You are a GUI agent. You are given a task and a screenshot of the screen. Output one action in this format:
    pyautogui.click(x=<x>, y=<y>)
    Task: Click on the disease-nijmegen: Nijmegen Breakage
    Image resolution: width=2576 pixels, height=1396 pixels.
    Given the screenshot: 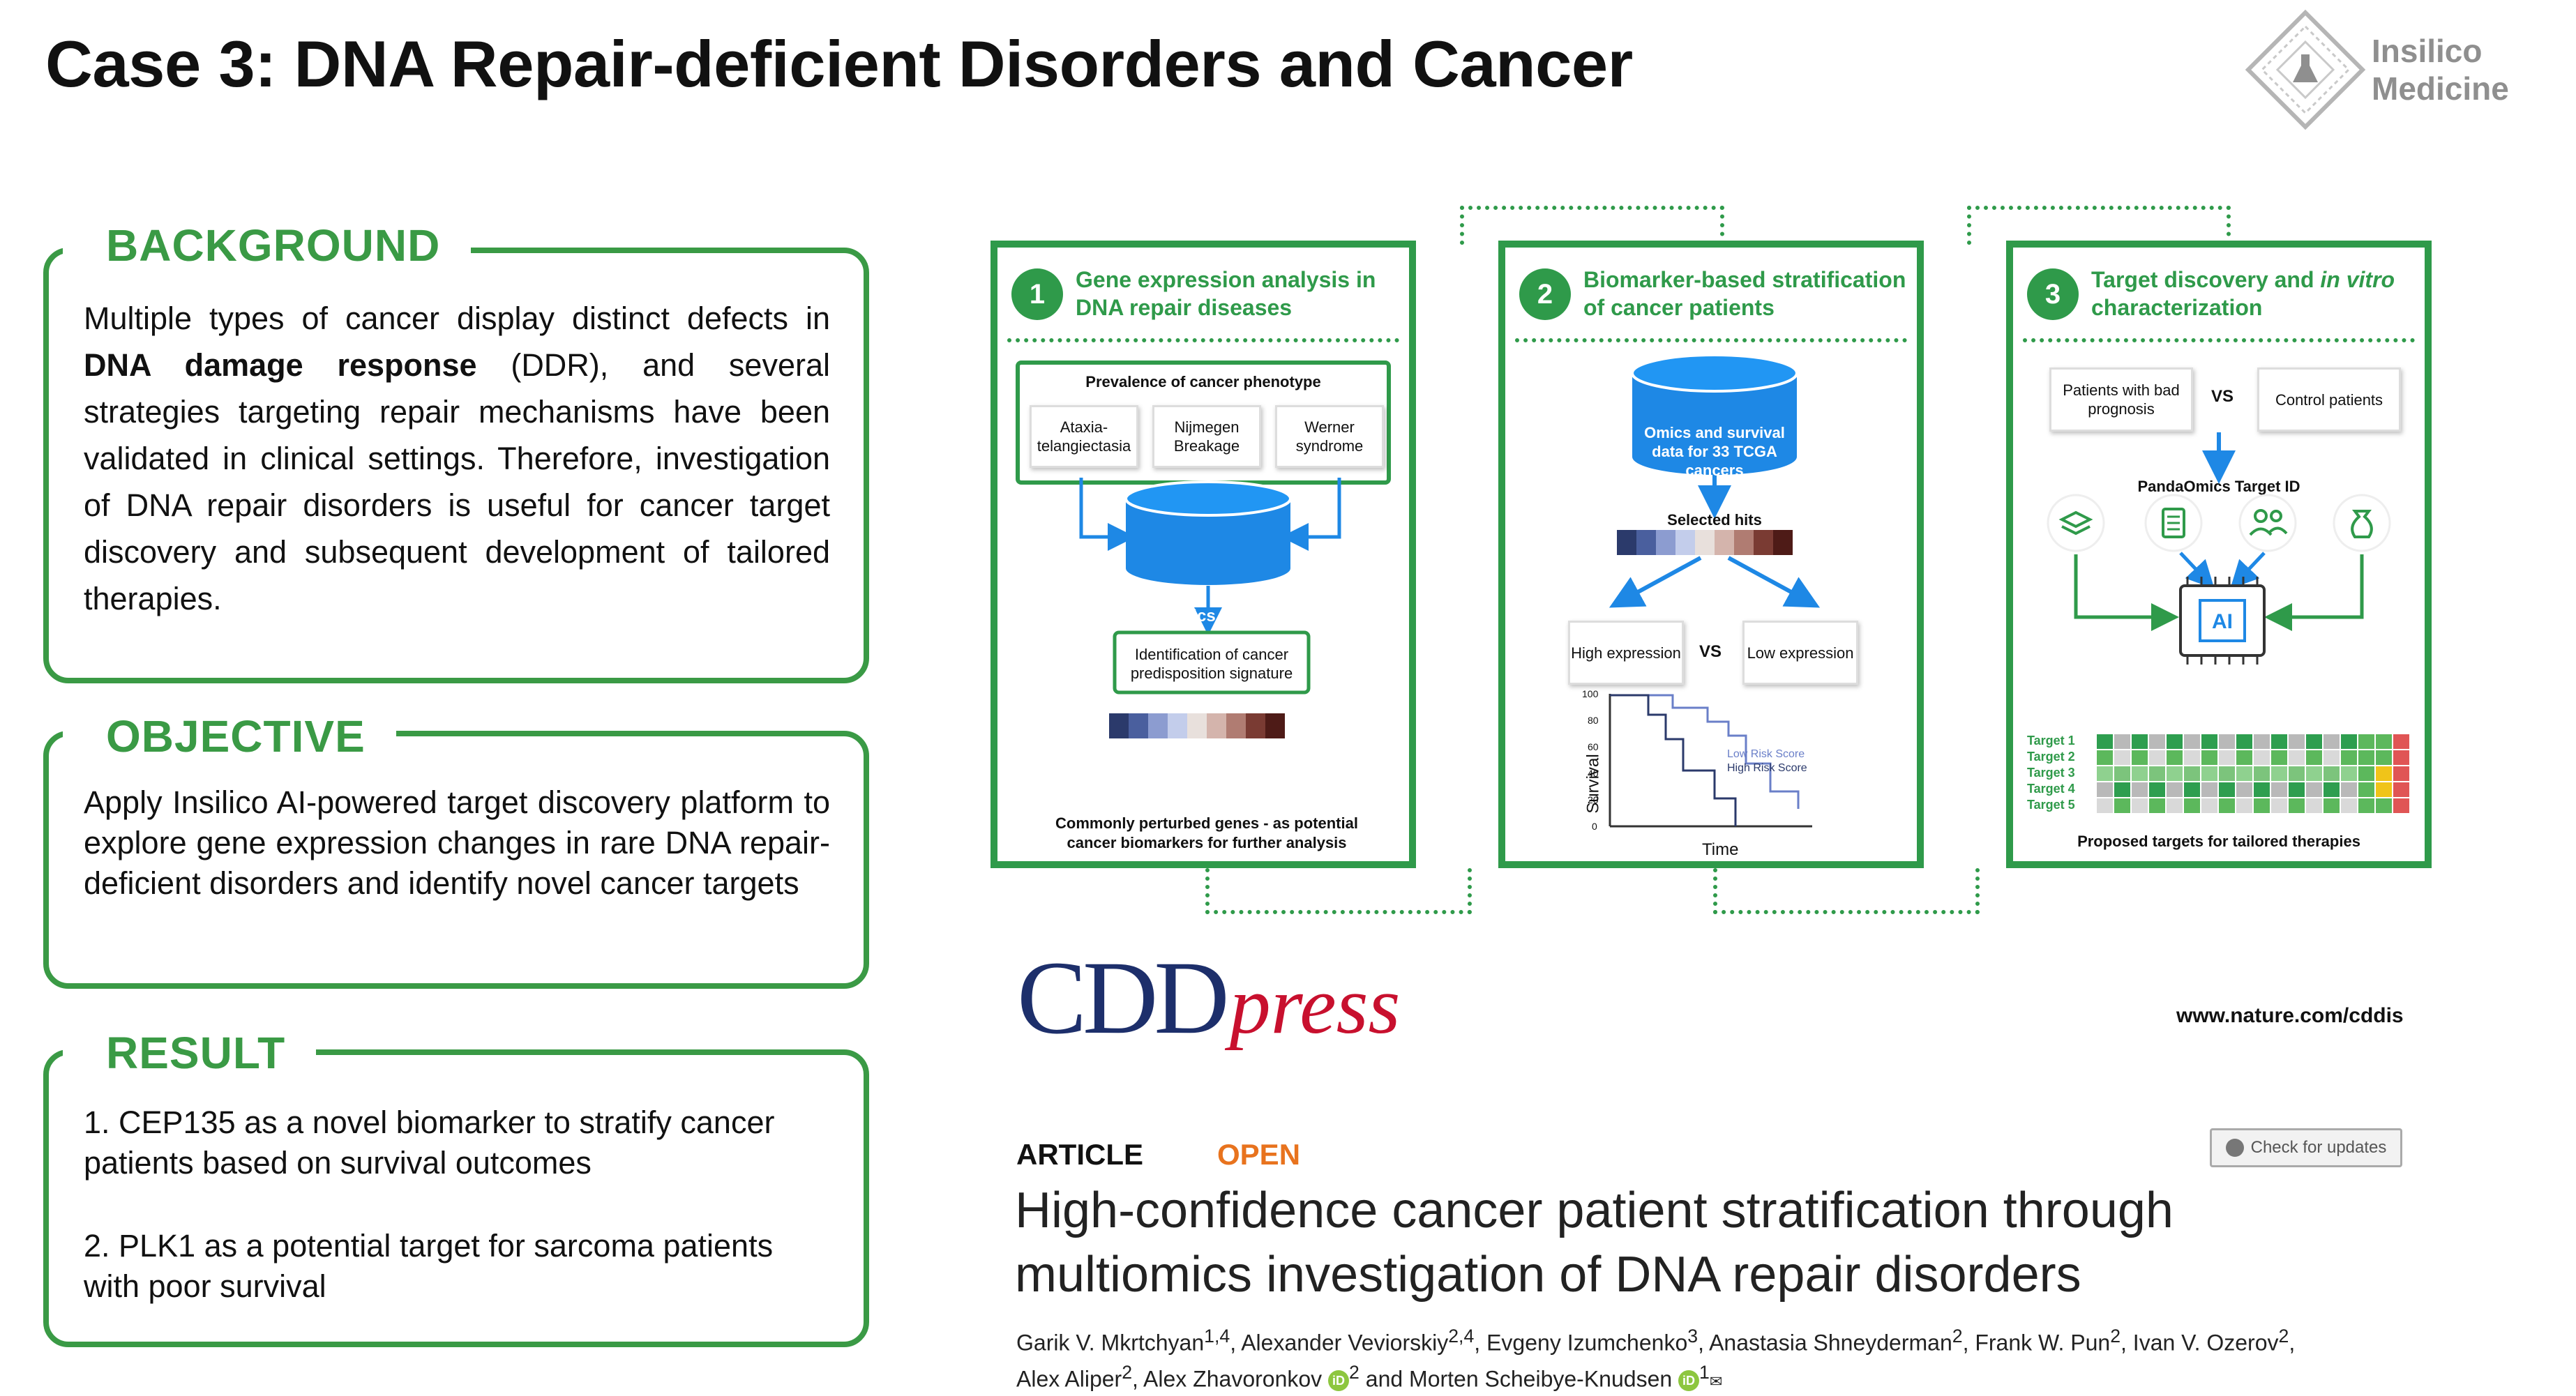 What is the action you would take?
    pyautogui.click(x=1206, y=436)
    